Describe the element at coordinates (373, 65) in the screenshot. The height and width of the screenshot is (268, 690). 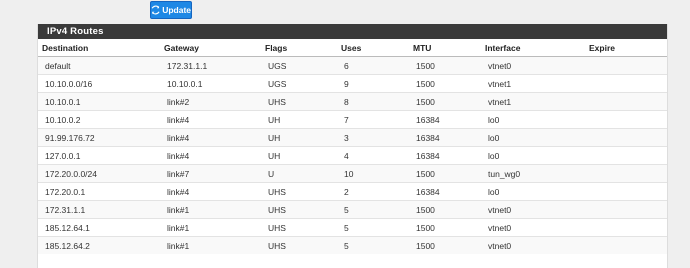
I see `cell-uses: 6` at that location.